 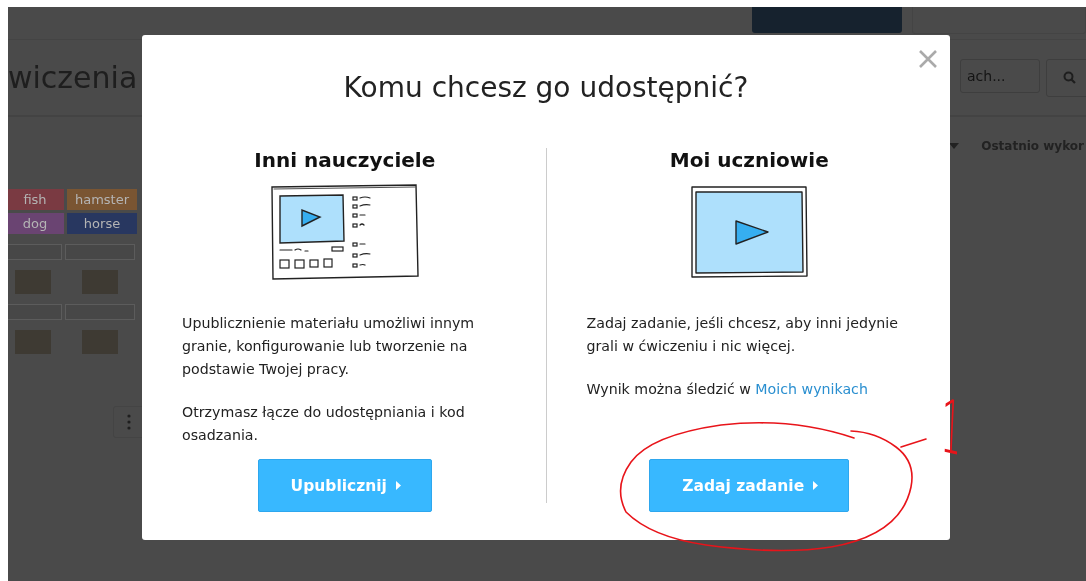 What do you see at coordinates (345, 160) in the screenshot?
I see `option-heading: Inni nauczyciele` at bounding box center [345, 160].